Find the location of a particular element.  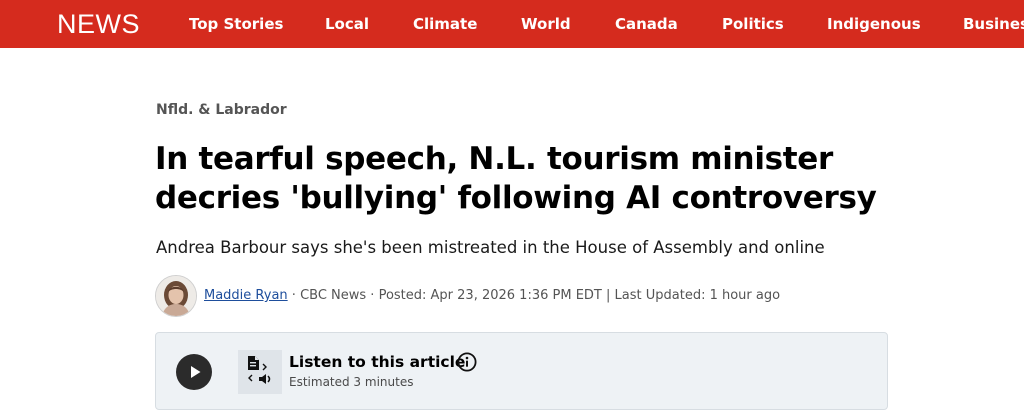

byline-pipe: | is located at coordinates (608, 295).